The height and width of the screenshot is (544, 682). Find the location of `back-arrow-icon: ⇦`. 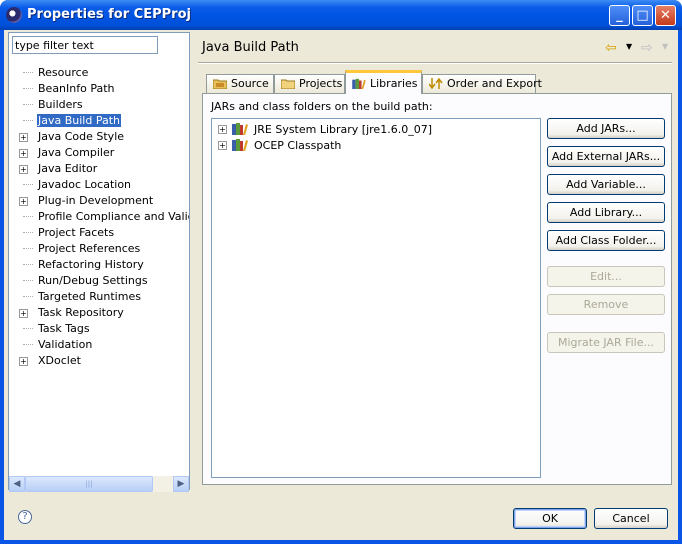

back-arrow-icon: ⇦ is located at coordinates (611, 48).